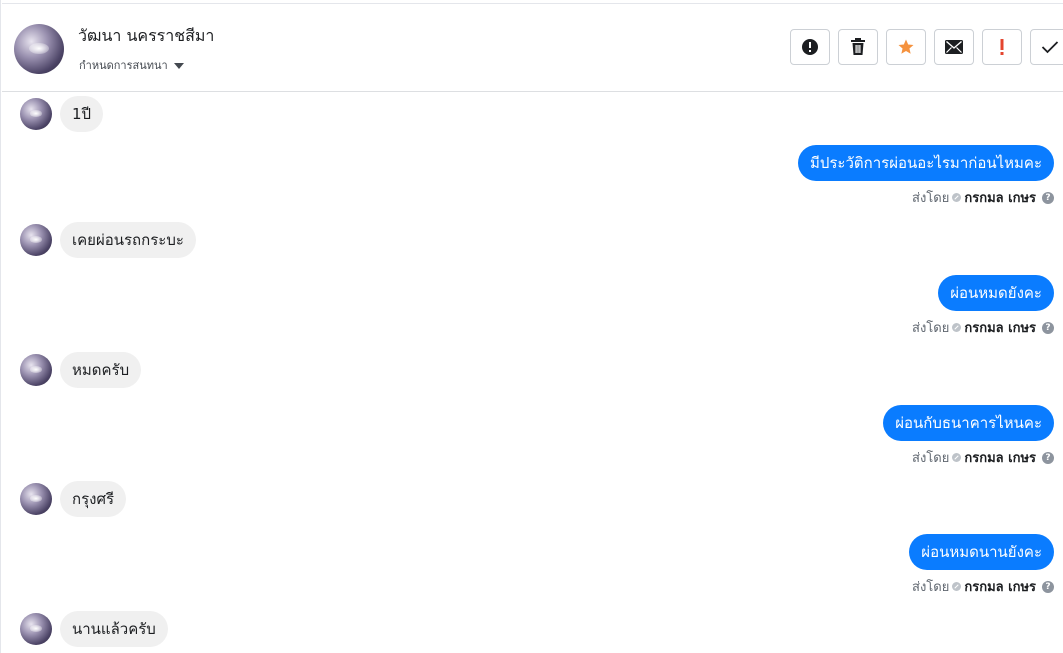  Describe the element at coordinates (968, 423) in the screenshot. I see `outgoing-bubble: ผ่อนกับธนาคารไหนคะ` at that location.